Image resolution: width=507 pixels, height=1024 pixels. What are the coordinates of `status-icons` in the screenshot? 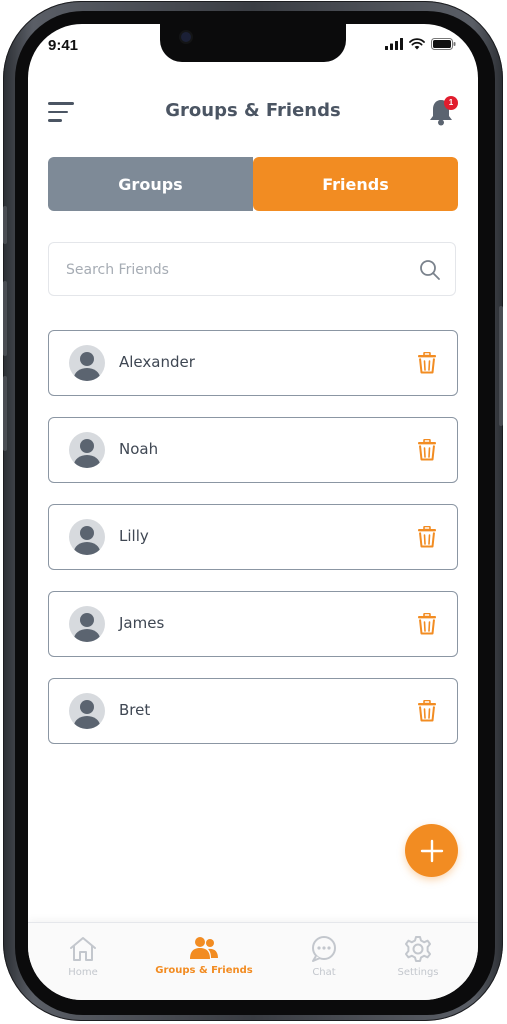 It's located at (420, 44).